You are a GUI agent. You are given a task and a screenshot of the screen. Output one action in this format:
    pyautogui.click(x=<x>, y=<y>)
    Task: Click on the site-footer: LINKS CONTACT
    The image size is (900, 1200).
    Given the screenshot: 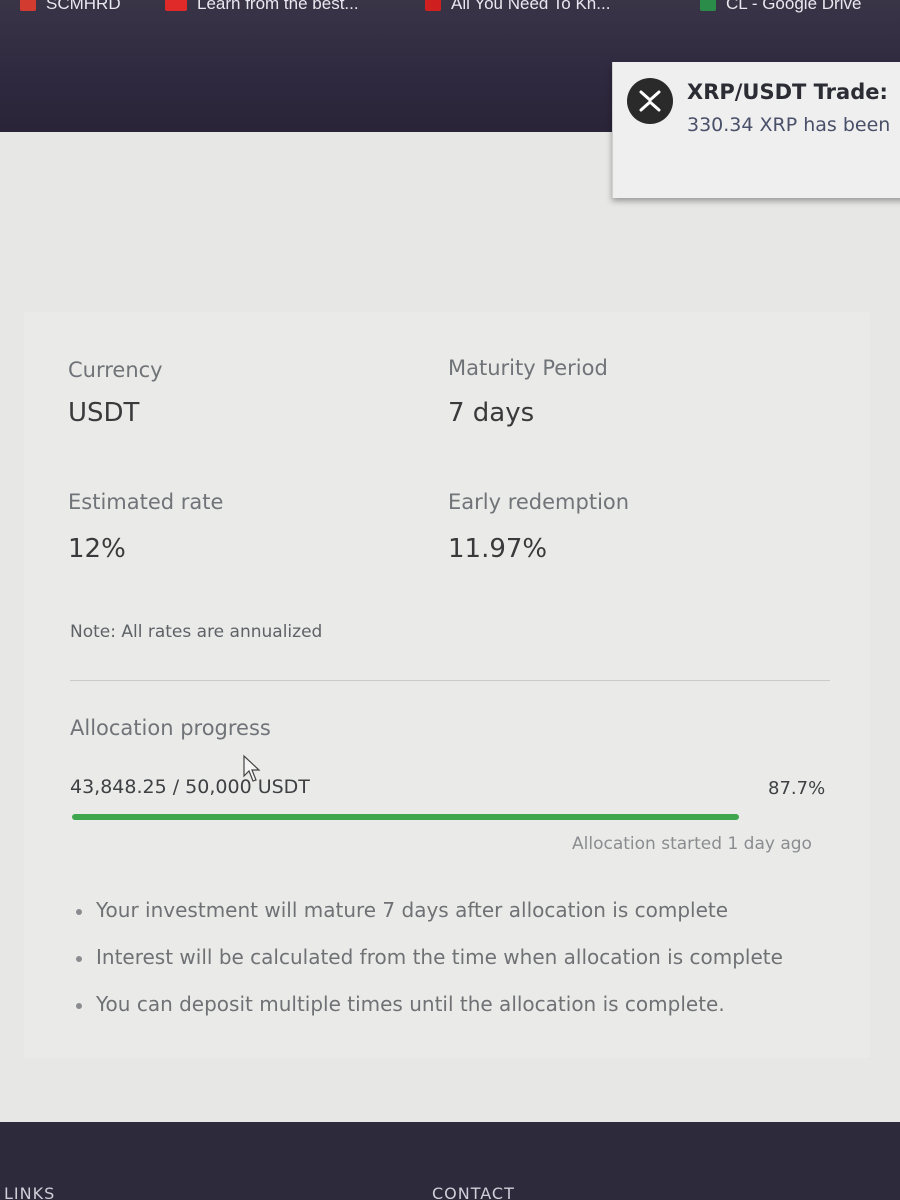 What is the action you would take?
    pyautogui.click(x=450, y=1161)
    